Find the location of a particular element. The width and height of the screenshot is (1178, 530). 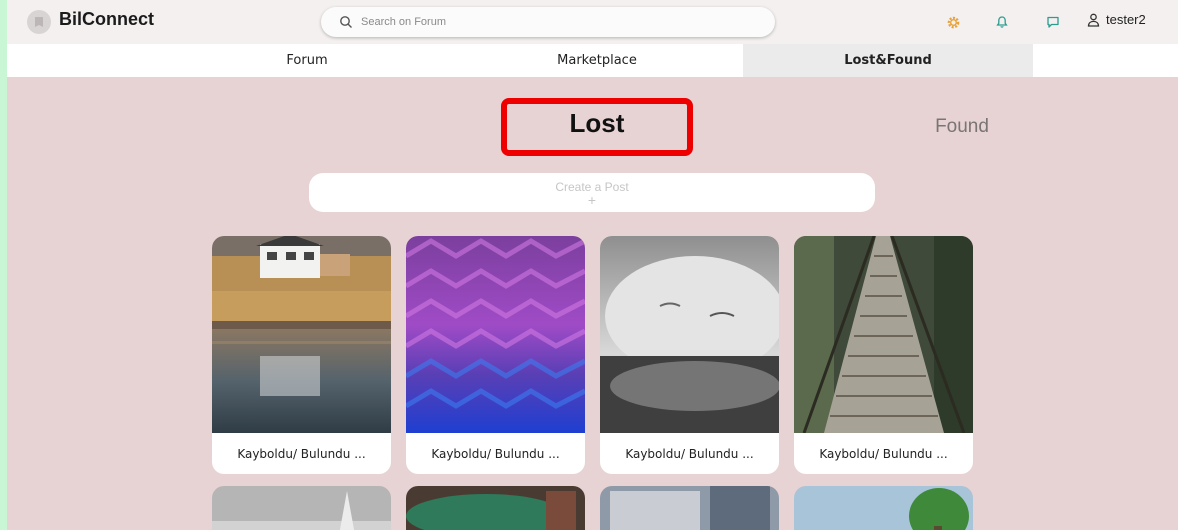

user-menu: tester2 is located at coordinates (1116, 19).